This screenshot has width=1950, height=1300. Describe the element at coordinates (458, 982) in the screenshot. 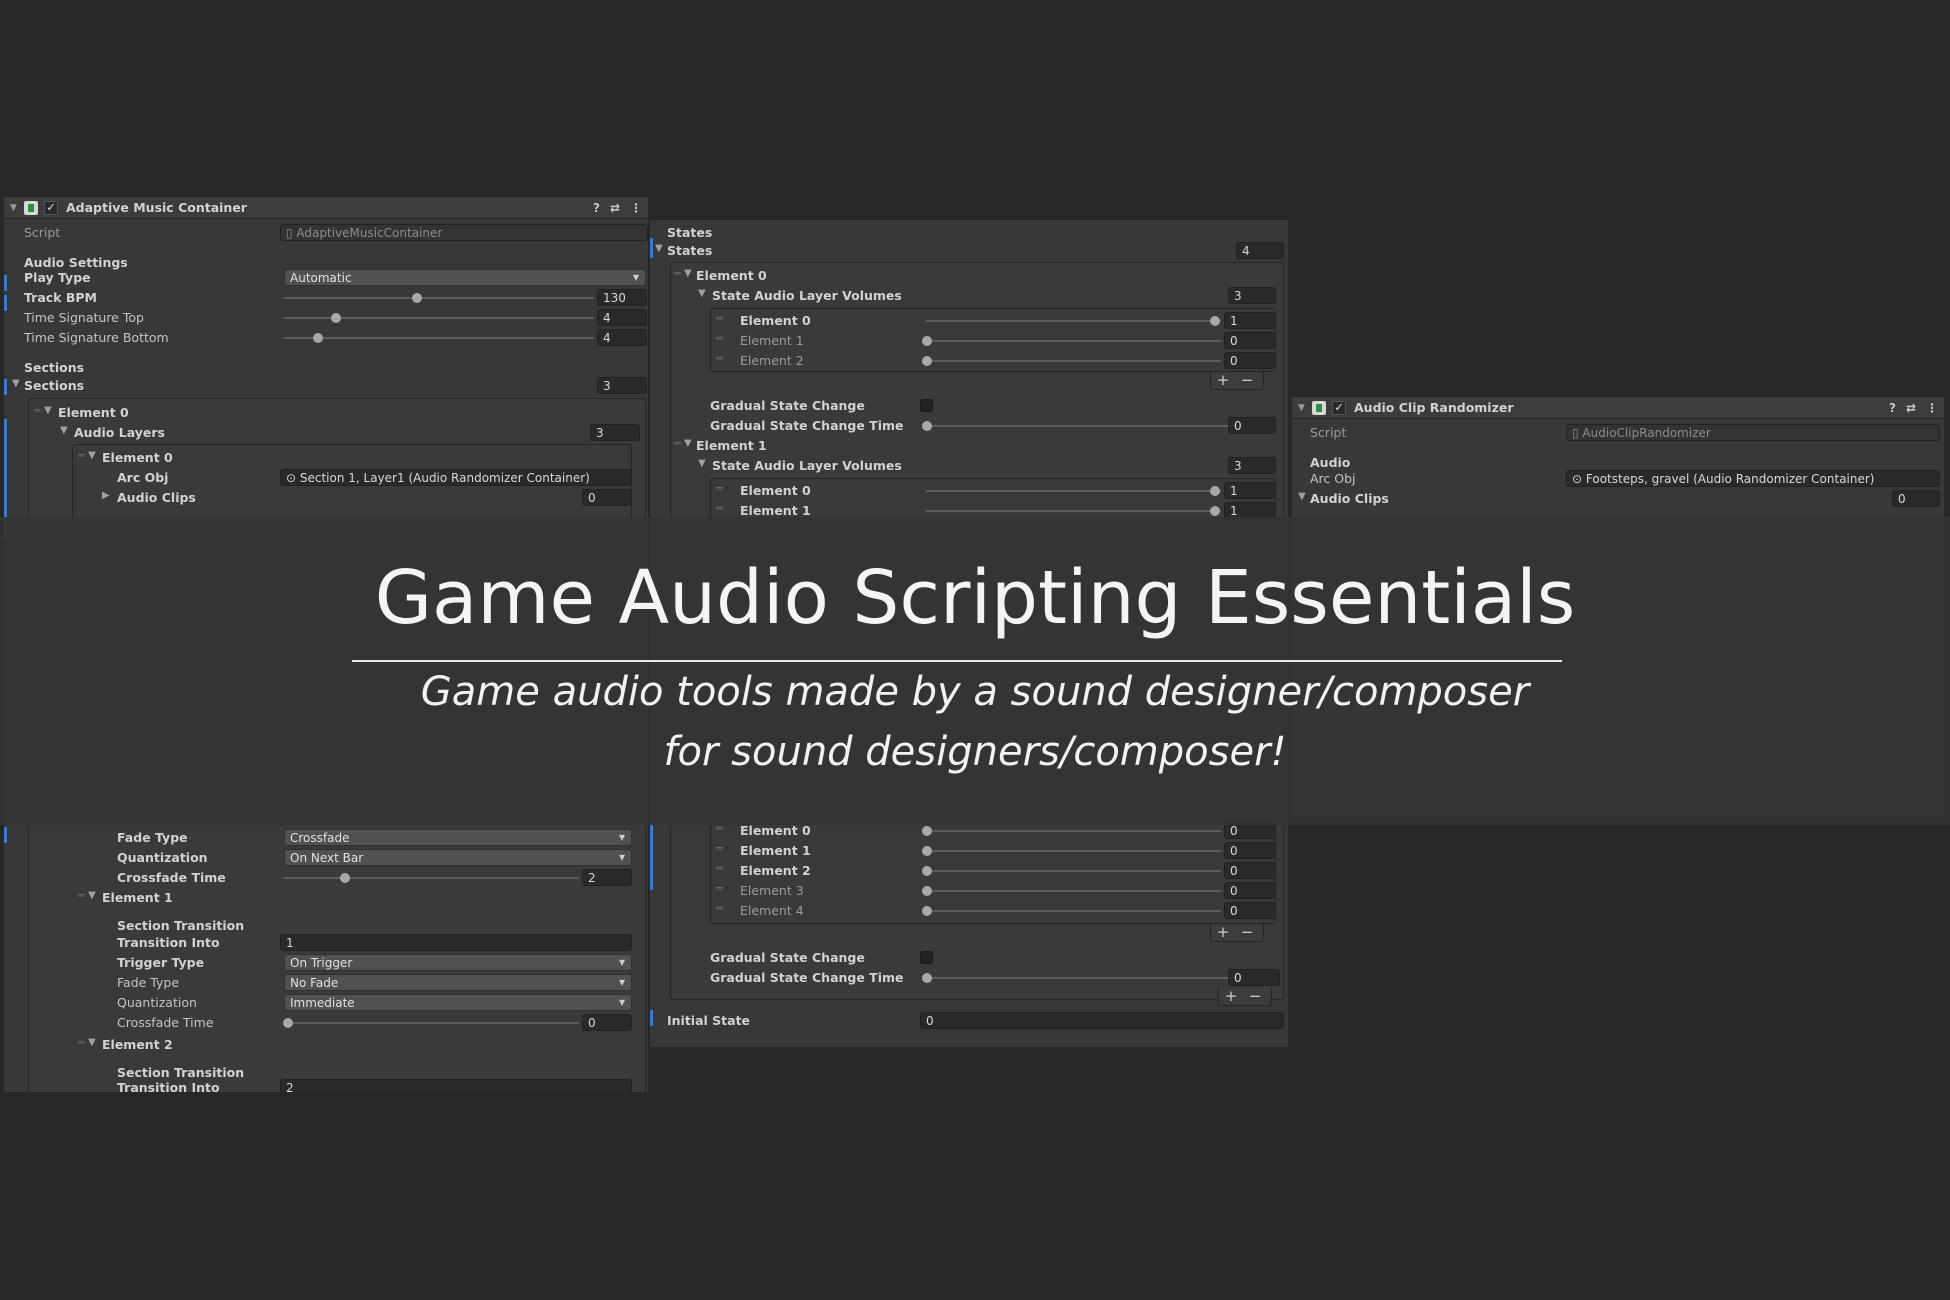

I see `fade-type-dropdown: No Fade` at that location.